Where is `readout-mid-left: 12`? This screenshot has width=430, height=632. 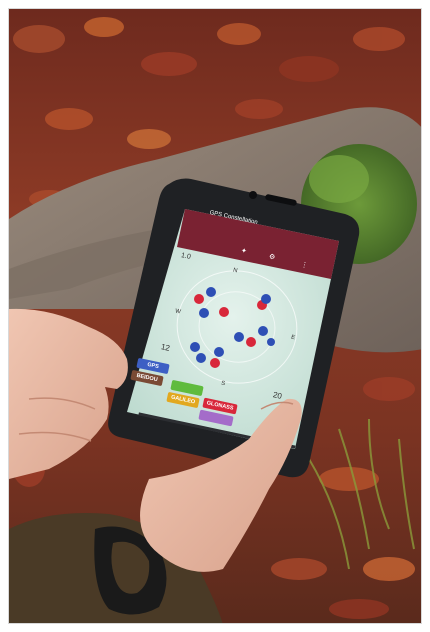 readout-mid-left: 12 is located at coordinates (165, 347).